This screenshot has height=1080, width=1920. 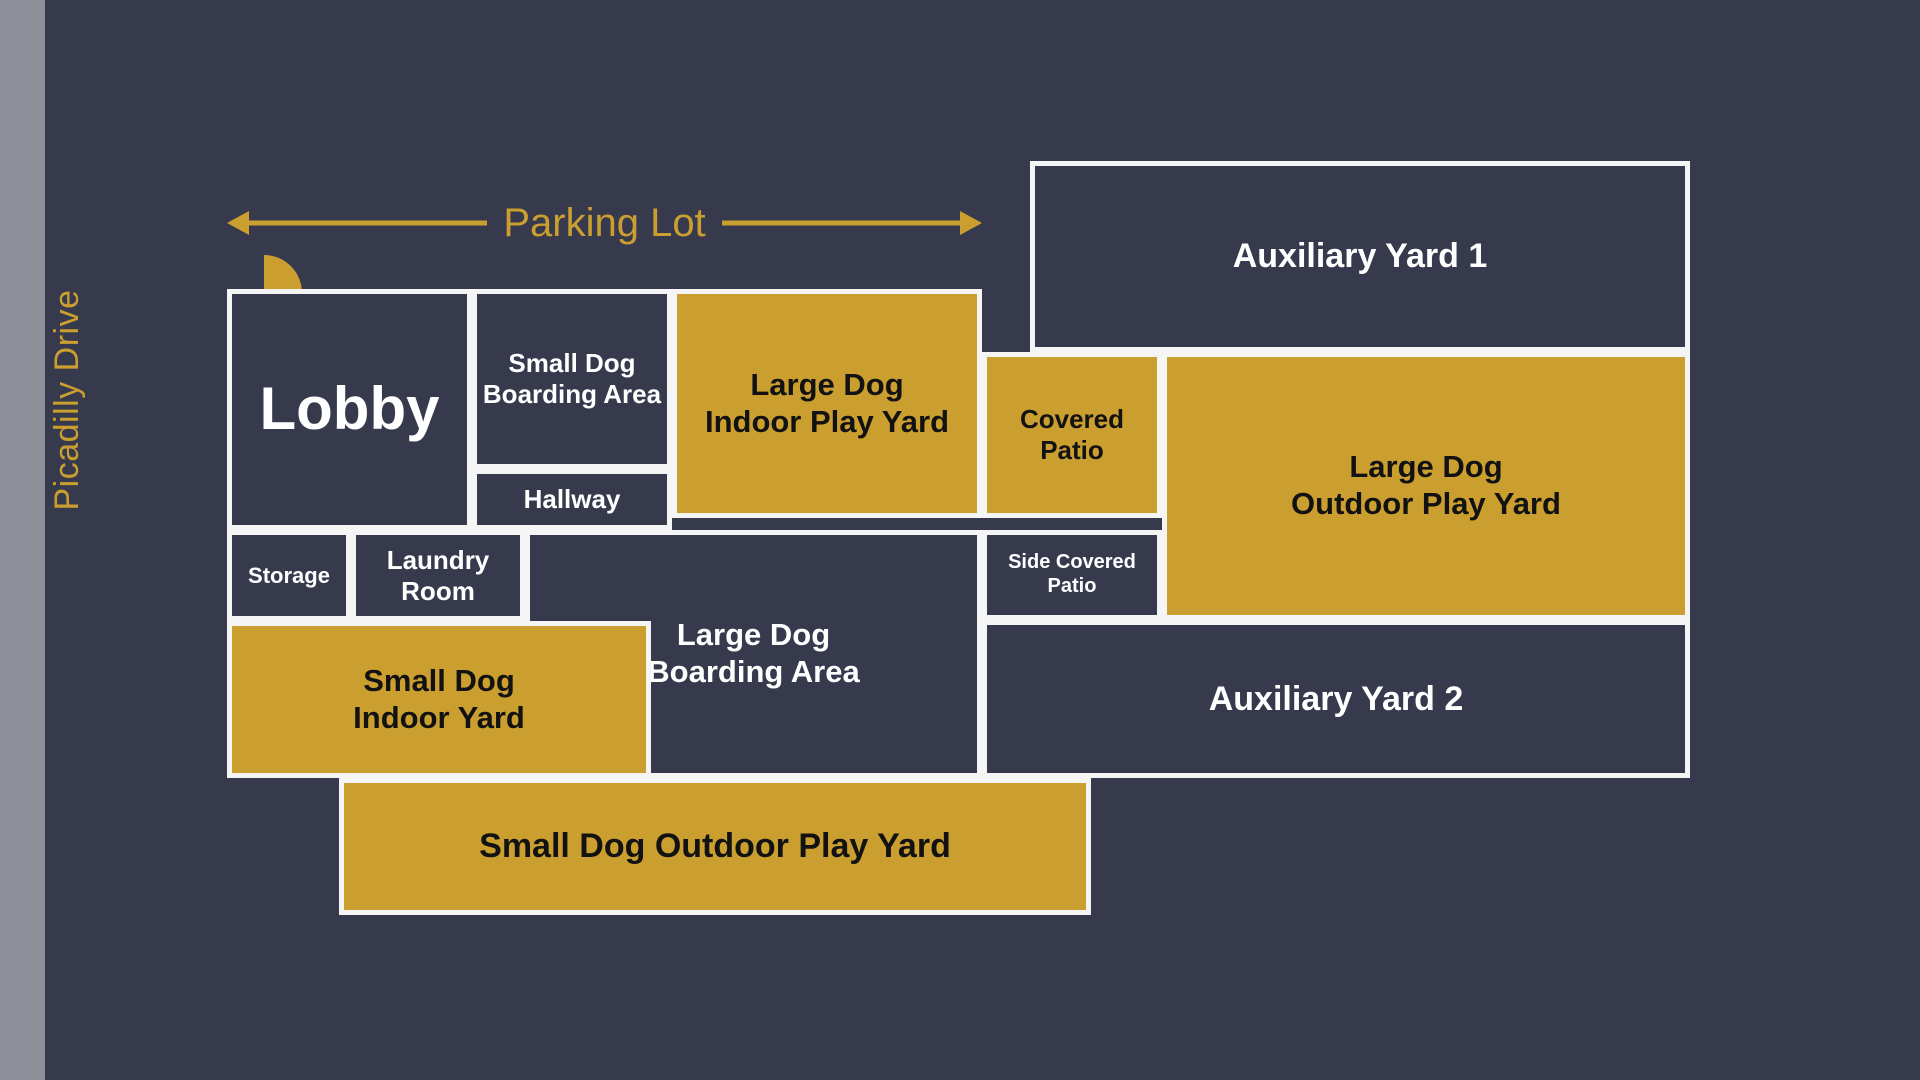 I want to click on room-label-auxiliary-yard-2: Auxiliary Yard 2, so click(x=1336, y=698).